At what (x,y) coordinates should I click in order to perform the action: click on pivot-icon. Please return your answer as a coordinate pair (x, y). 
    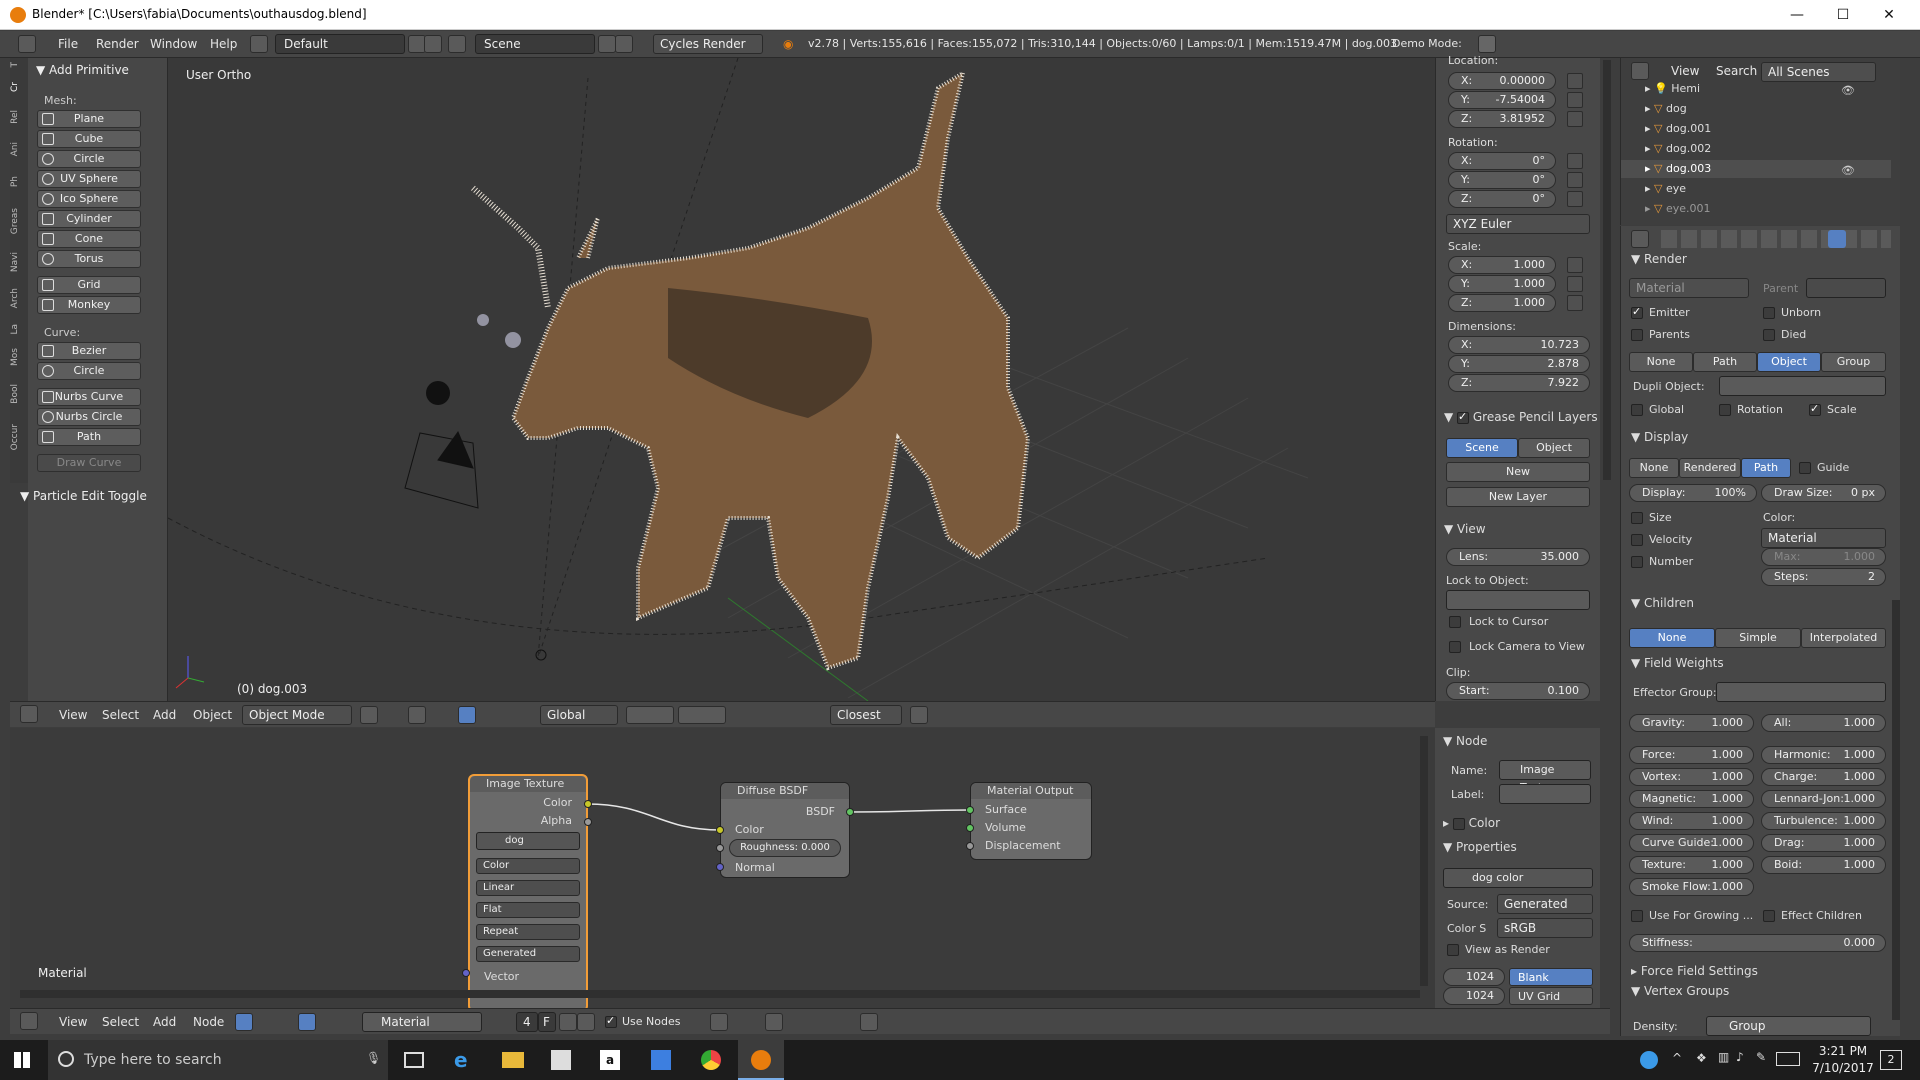
    Looking at the image, I should click on (417, 715).